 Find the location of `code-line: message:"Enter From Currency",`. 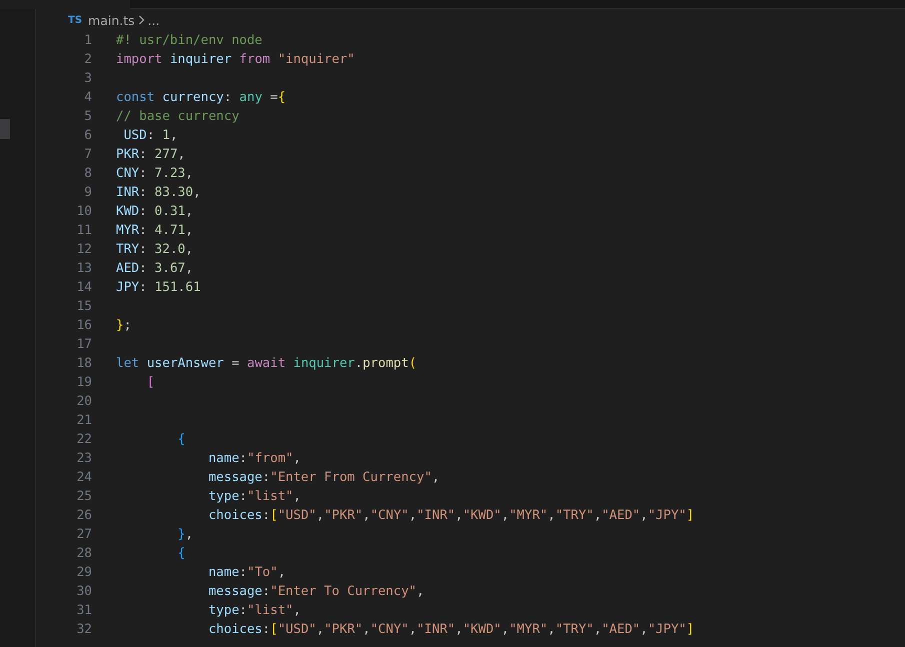

code-line: message:"Enter From Currency", is located at coordinates (323, 478).